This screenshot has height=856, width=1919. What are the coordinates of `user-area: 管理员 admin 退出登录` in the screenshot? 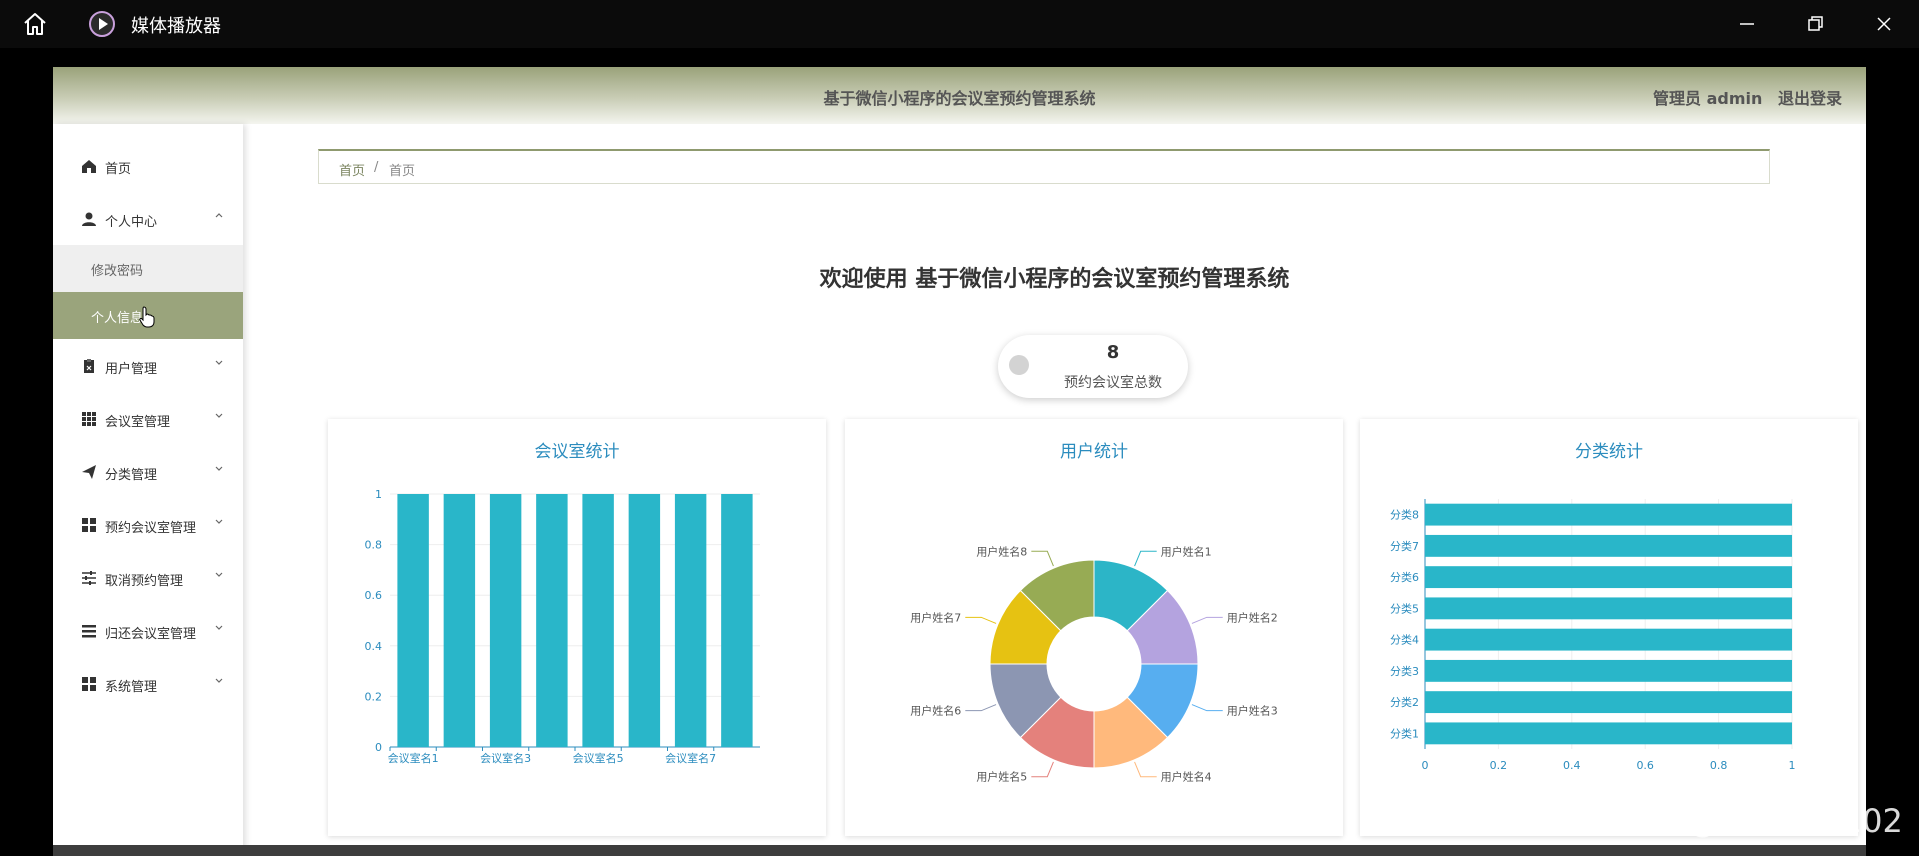 It's located at (1742, 97).